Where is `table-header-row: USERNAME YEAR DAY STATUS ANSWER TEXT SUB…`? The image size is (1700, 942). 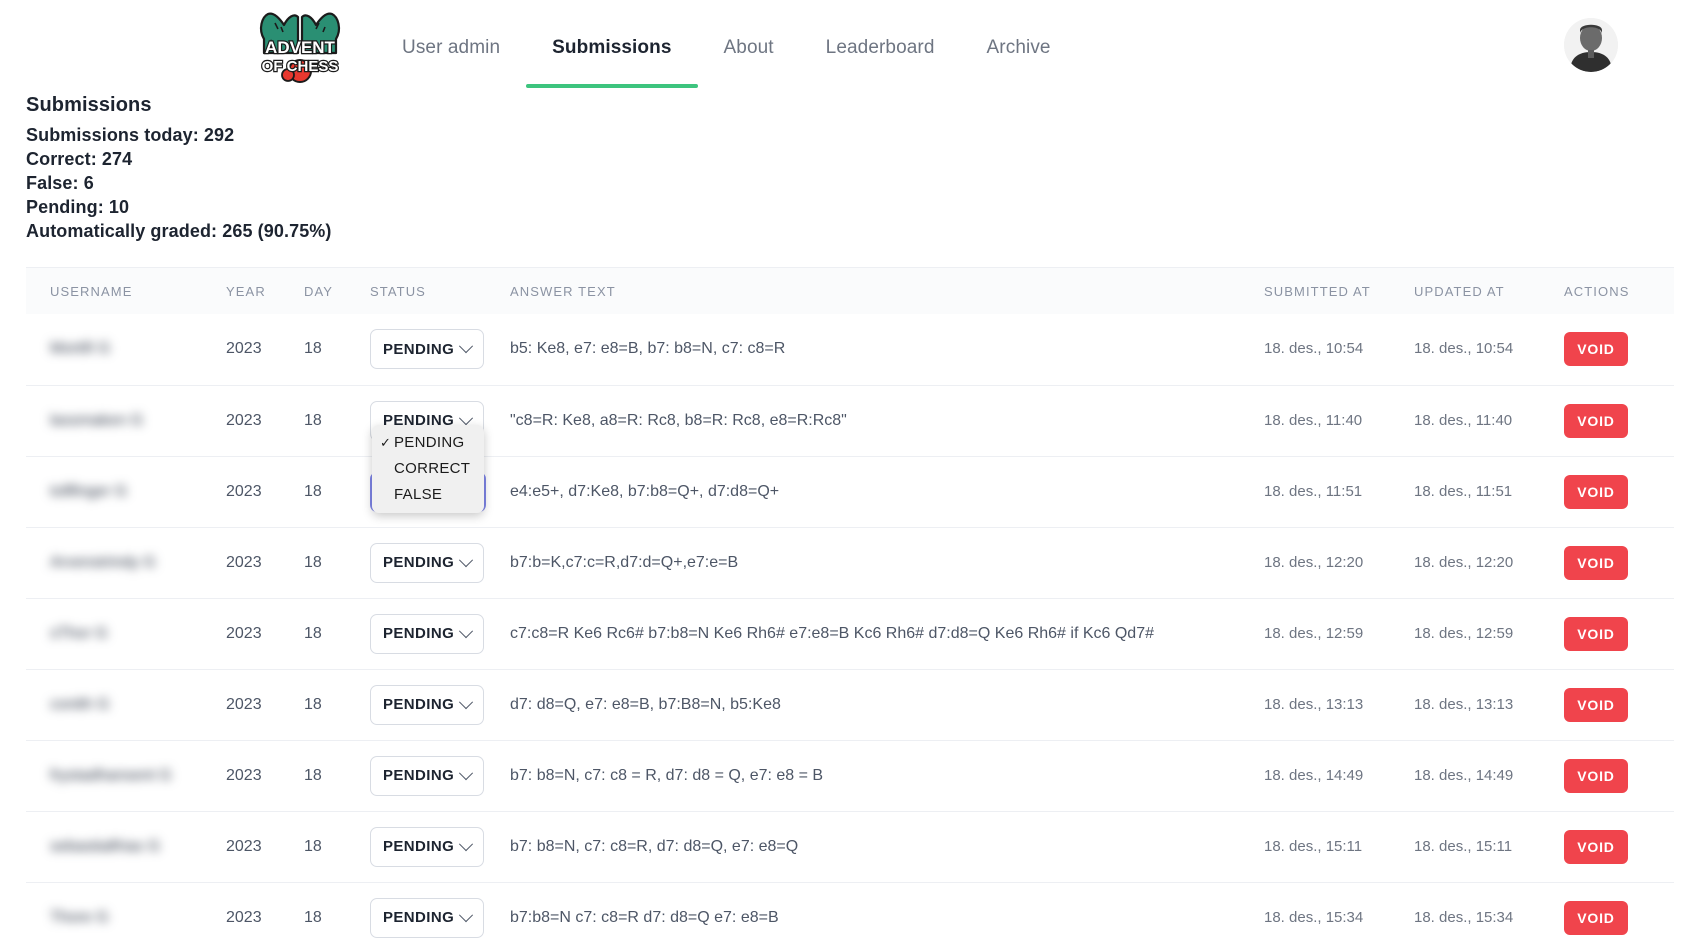
table-header-row: USERNAME YEAR DAY STATUS ANSWER TEXT SUB… is located at coordinates (850, 291).